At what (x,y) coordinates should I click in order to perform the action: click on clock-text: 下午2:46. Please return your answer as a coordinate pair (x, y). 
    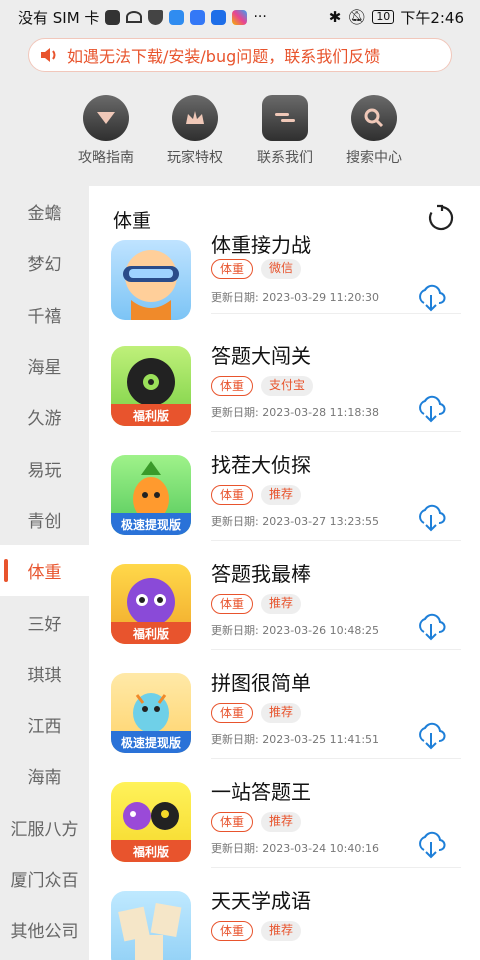
    Looking at the image, I should click on (432, 17).